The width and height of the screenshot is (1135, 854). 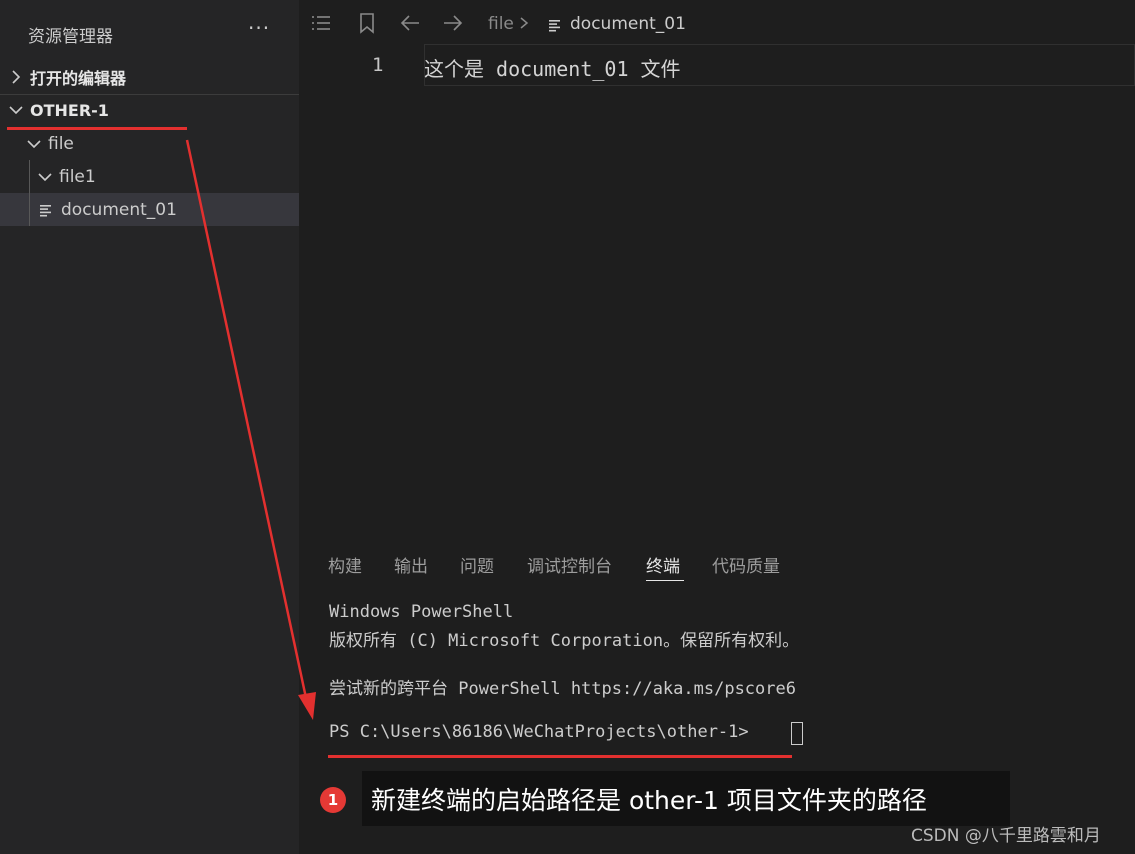 What do you see at coordinates (333, 800) in the screenshot?
I see `annotation-number-badge: 1` at bounding box center [333, 800].